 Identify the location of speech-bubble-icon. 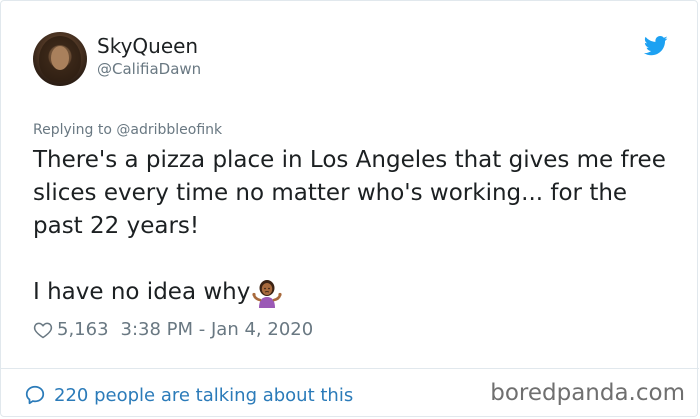
(35, 395).